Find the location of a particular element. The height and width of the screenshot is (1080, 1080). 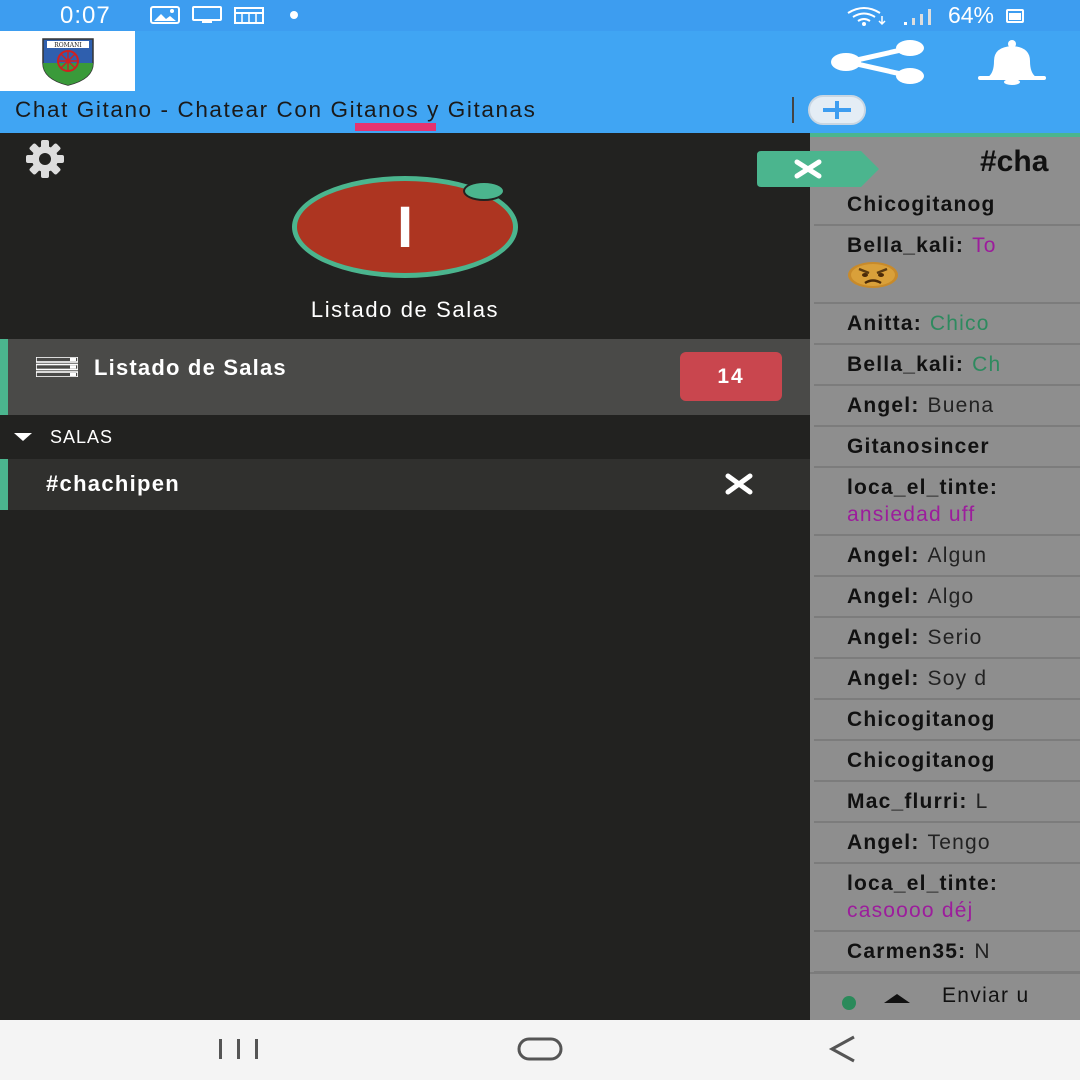

room-count-badge: 14 is located at coordinates (731, 376).